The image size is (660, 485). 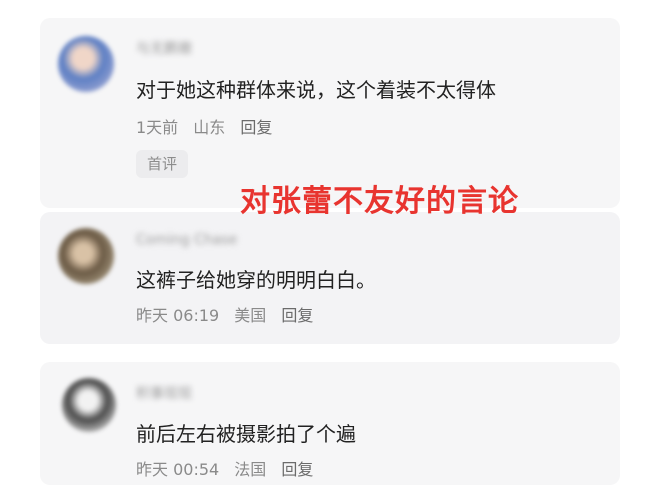 What do you see at coordinates (256, 280) in the screenshot?
I see `comment-text: 这裤子给她穿的明明白白。` at bounding box center [256, 280].